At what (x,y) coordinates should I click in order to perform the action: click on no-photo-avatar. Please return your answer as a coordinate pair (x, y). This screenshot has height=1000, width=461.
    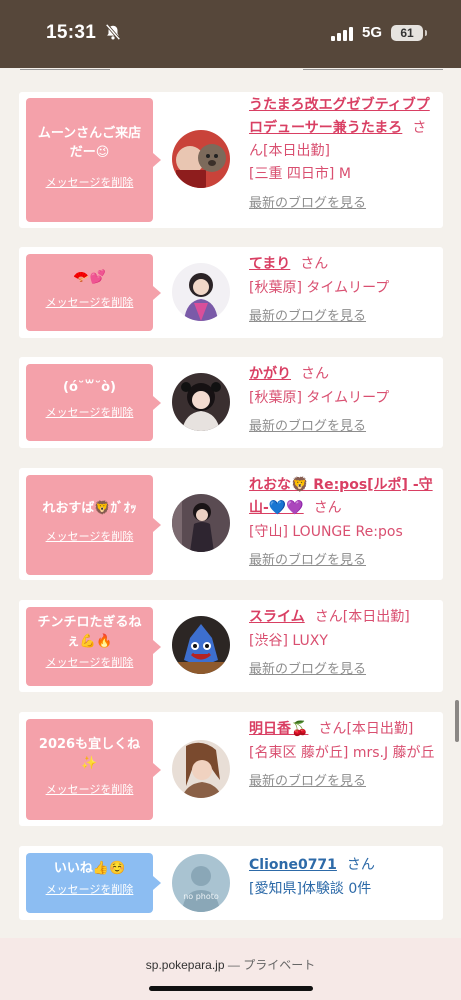
    Looking at the image, I should click on (201, 883).